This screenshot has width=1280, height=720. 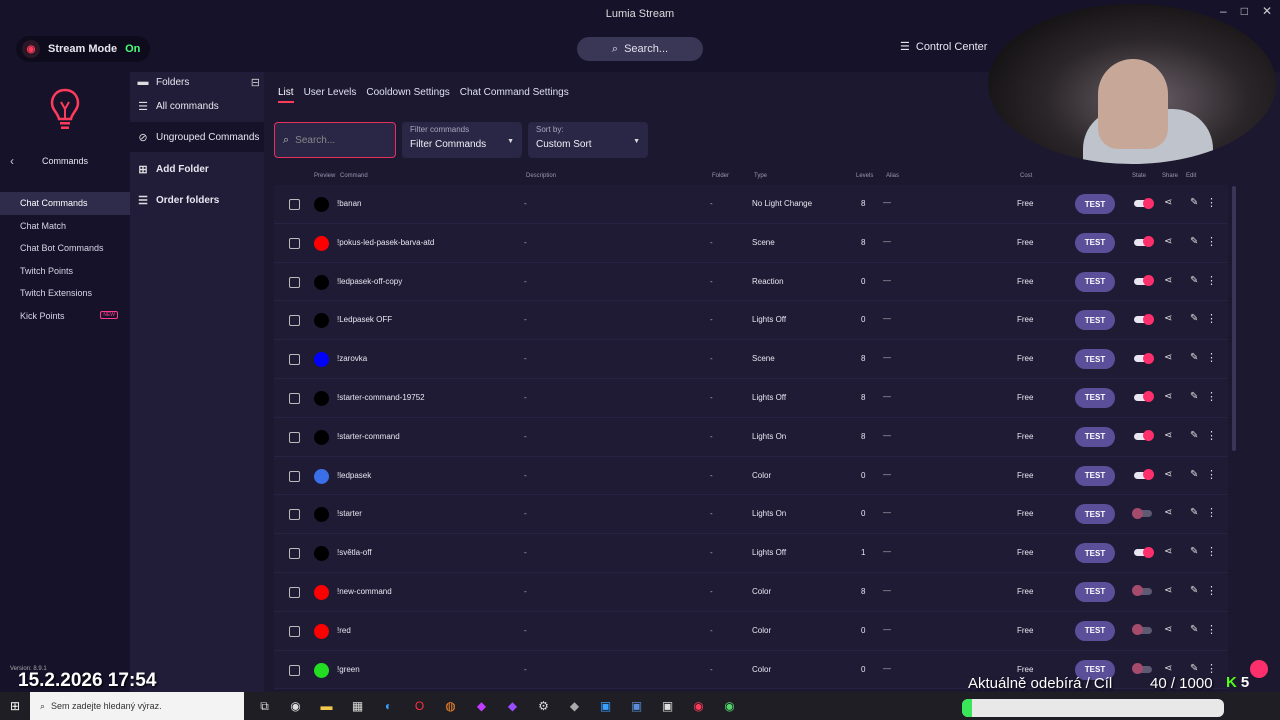 I want to click on table-row: !banan - - No Light Change 8 — Free TEST ⋖ ✎ ⋮, so click(x=751, y=204).